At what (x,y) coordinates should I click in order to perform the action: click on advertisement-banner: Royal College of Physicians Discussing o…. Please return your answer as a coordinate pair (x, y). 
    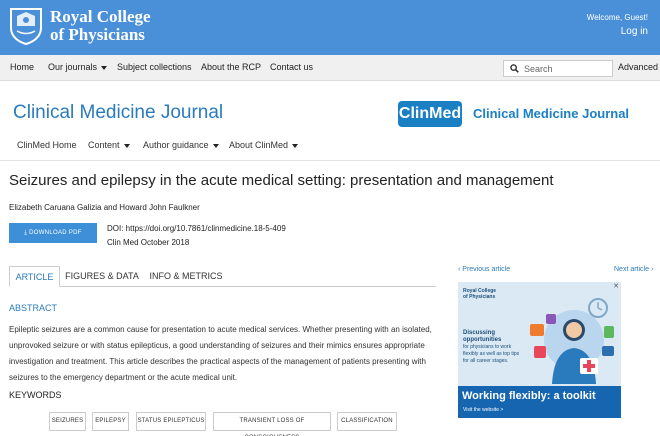
    Looking at the image, I should click on (539, 350).